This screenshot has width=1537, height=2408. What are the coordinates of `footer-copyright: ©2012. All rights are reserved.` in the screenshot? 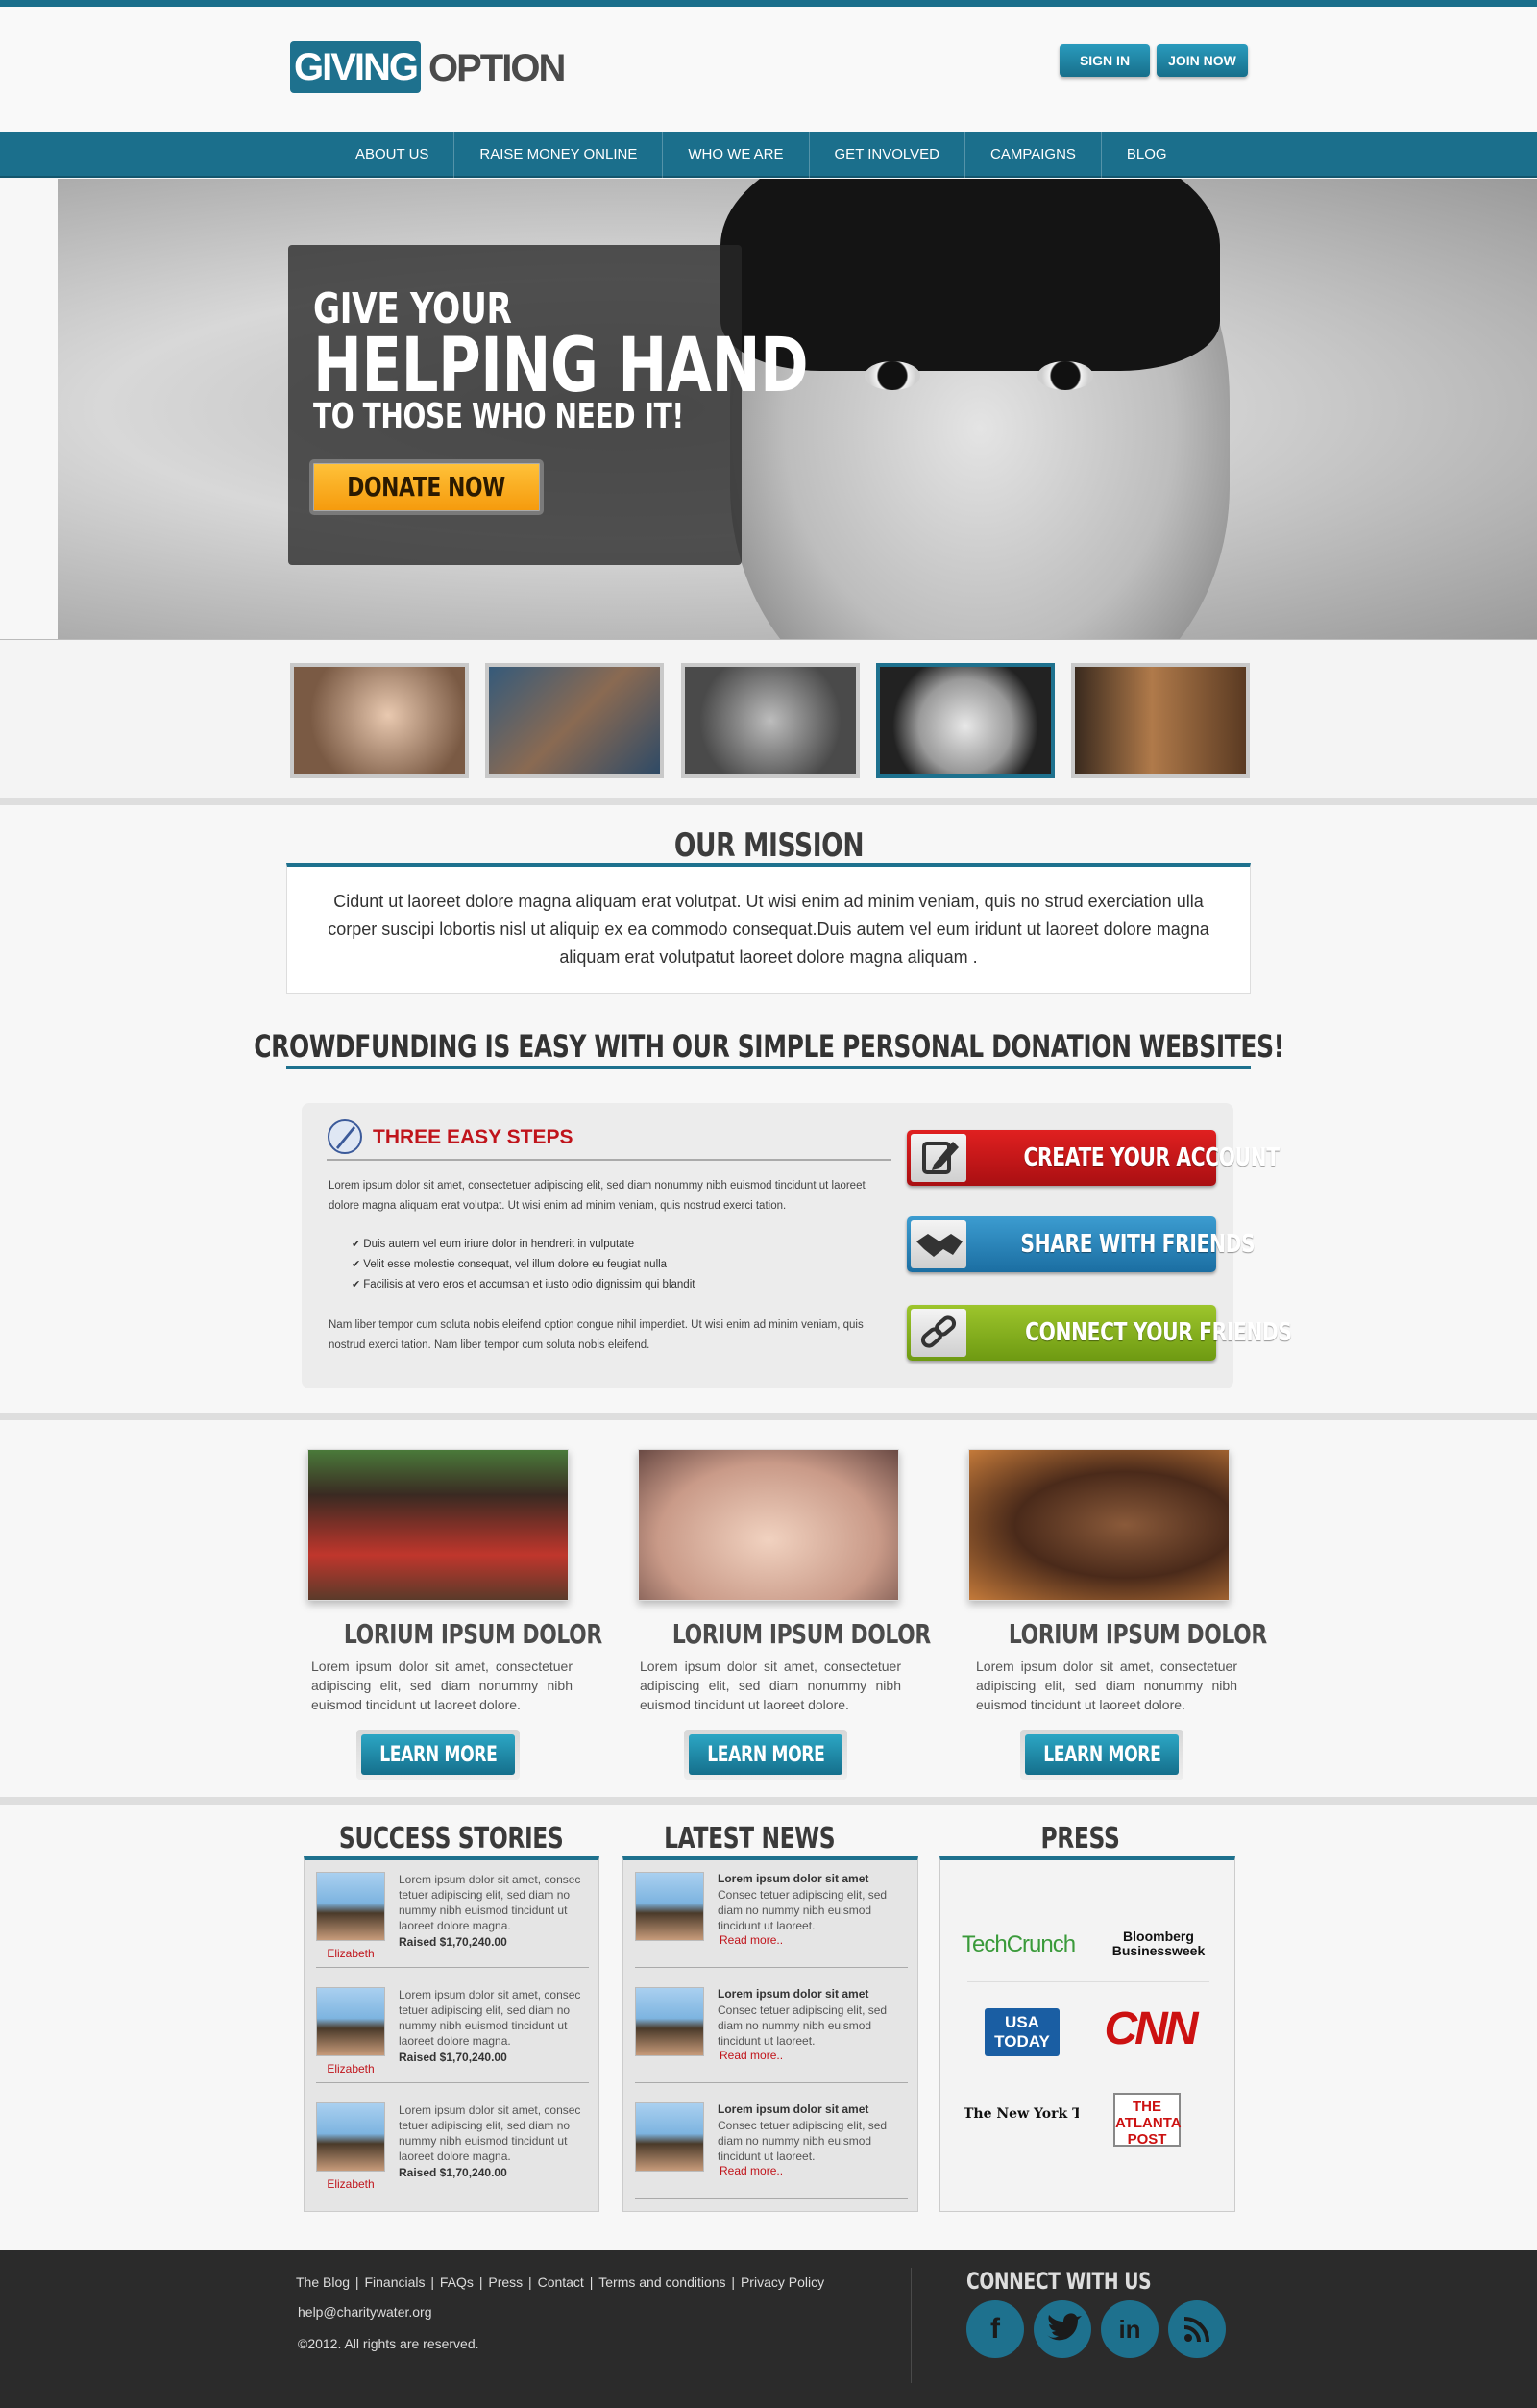 It's located at (388, 2343).